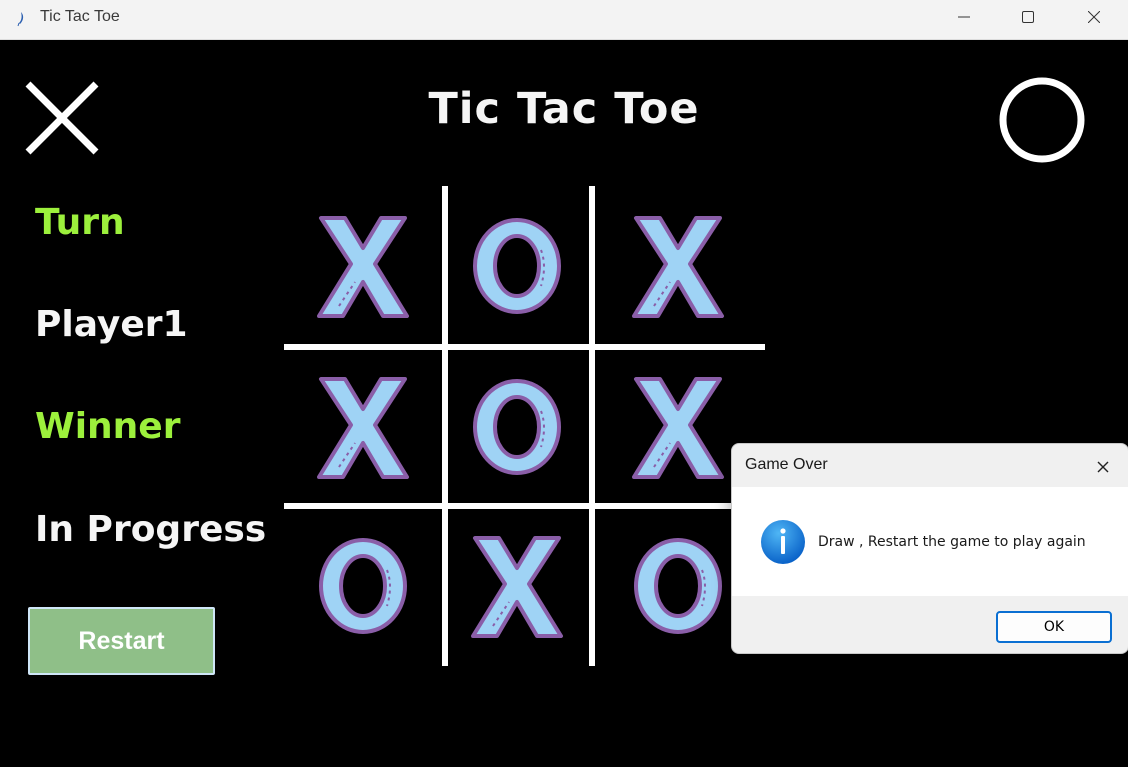  I want to click on ok-button: OK, so click(1054, 627).